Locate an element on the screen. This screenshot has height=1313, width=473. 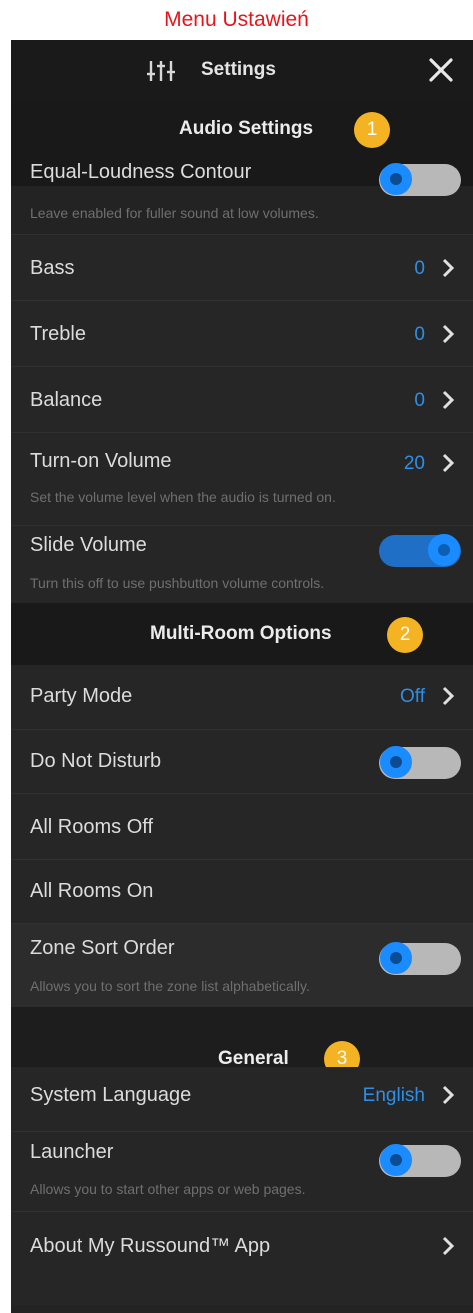
section-title-audio: Audio Settings is located at coordinates (246, 128).